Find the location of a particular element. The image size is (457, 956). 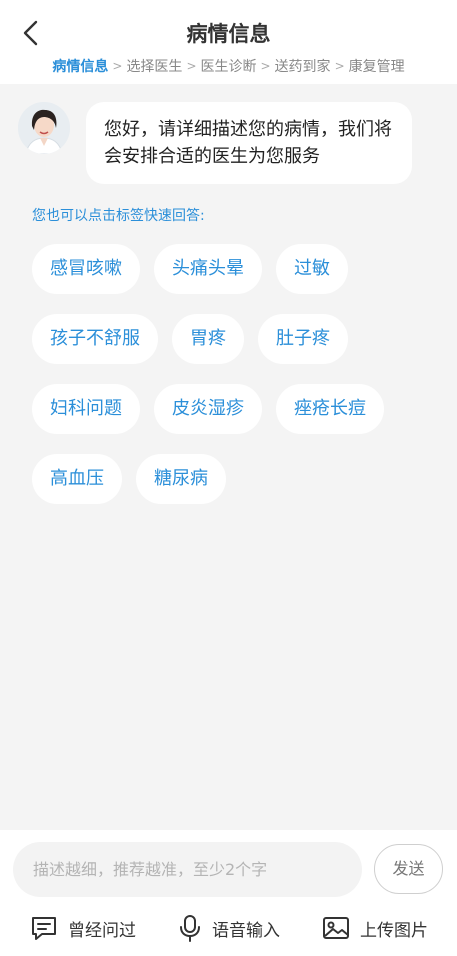

doctor-avatar-icon is located at coordinates (44, 128).